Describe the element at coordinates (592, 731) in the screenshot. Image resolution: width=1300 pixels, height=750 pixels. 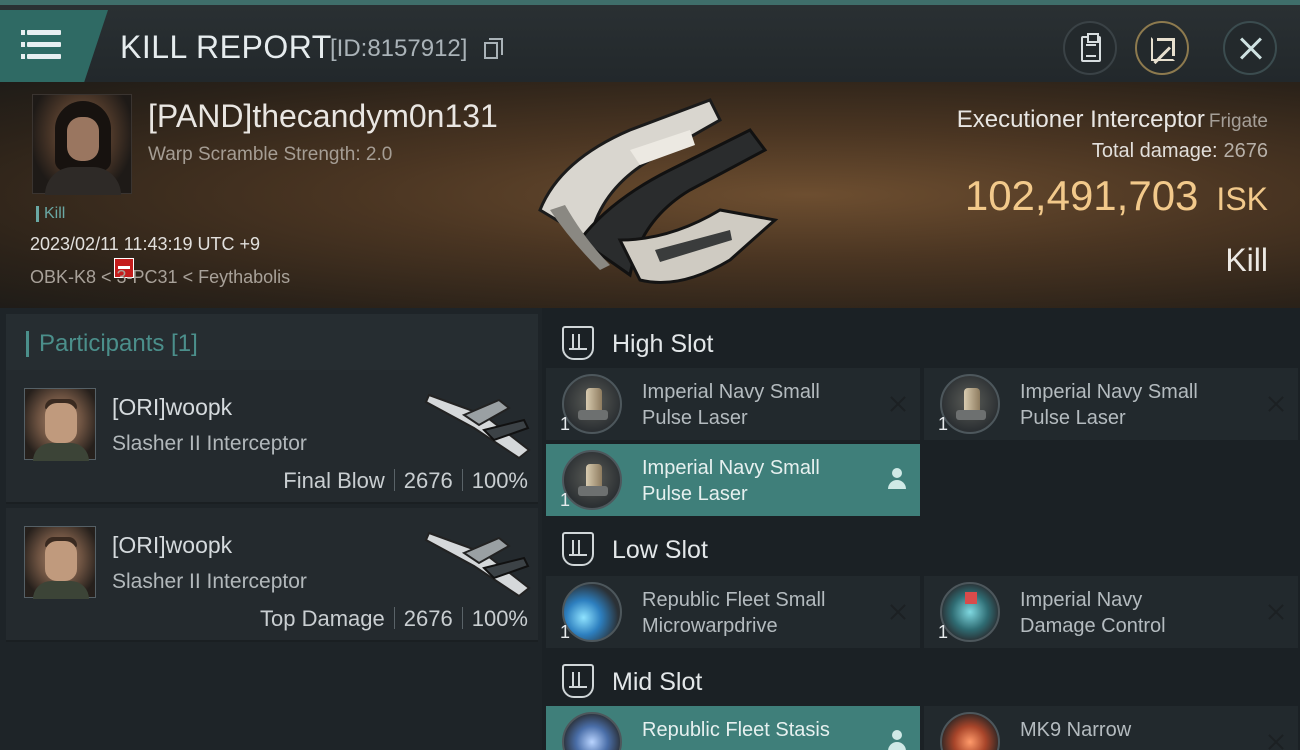
I see `stasis-webifier-icon` at that location.